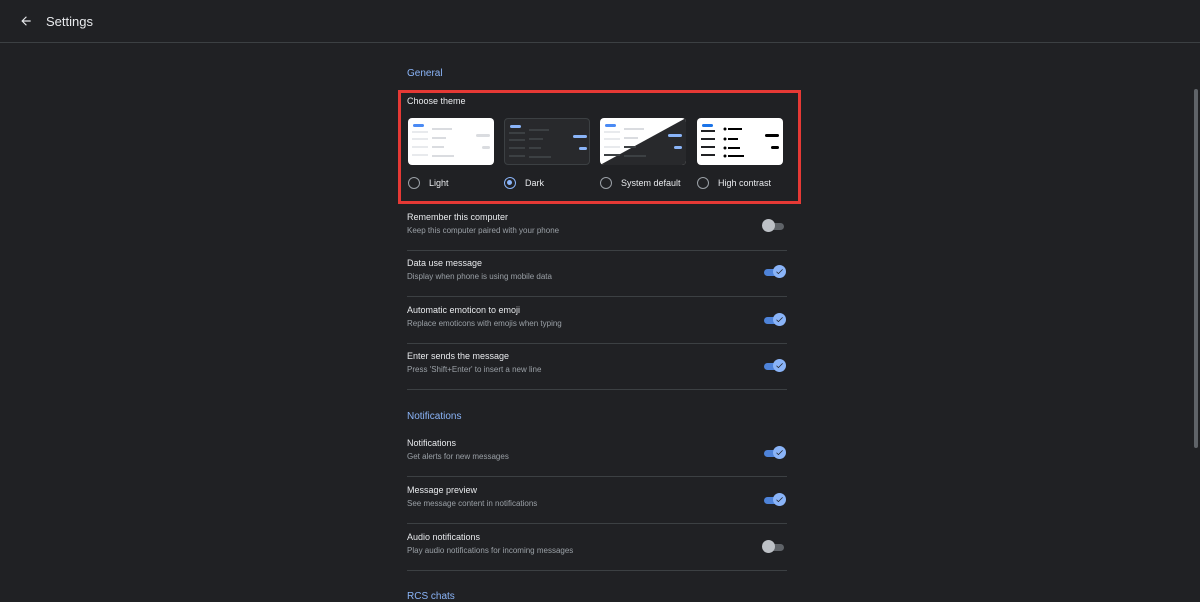  What do you see at coordinates (774, 320) in the screenshot?
I see `toggle-emoticon-to-emoji` at bounding box center [774, 320].